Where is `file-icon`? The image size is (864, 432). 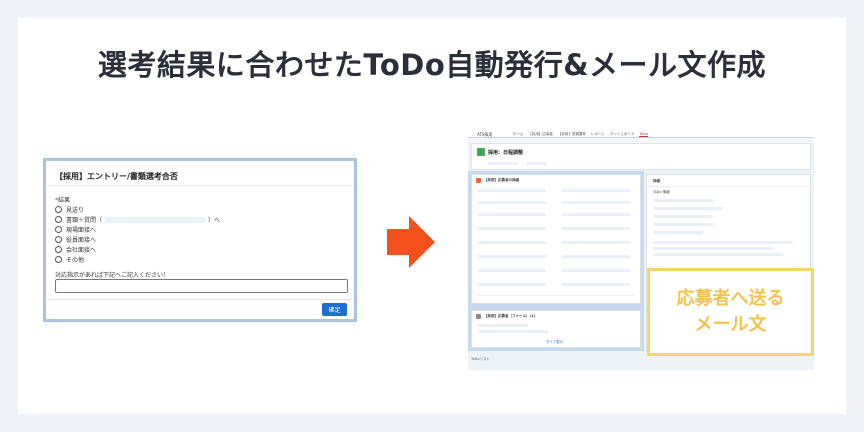
file-icon is located at coordinates (478, 316).